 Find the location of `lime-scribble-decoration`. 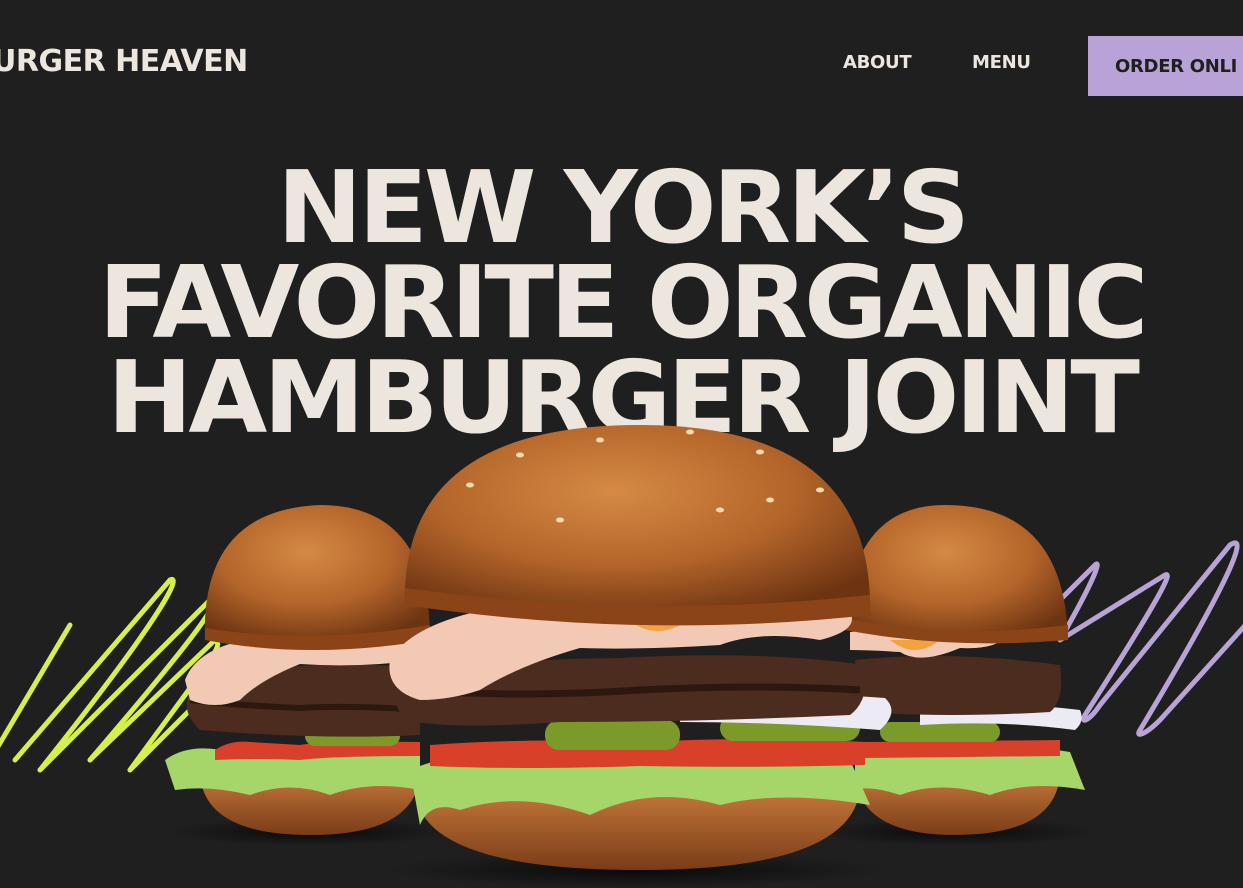

lime-scribble-decoration is located at coordinates (110, 675).